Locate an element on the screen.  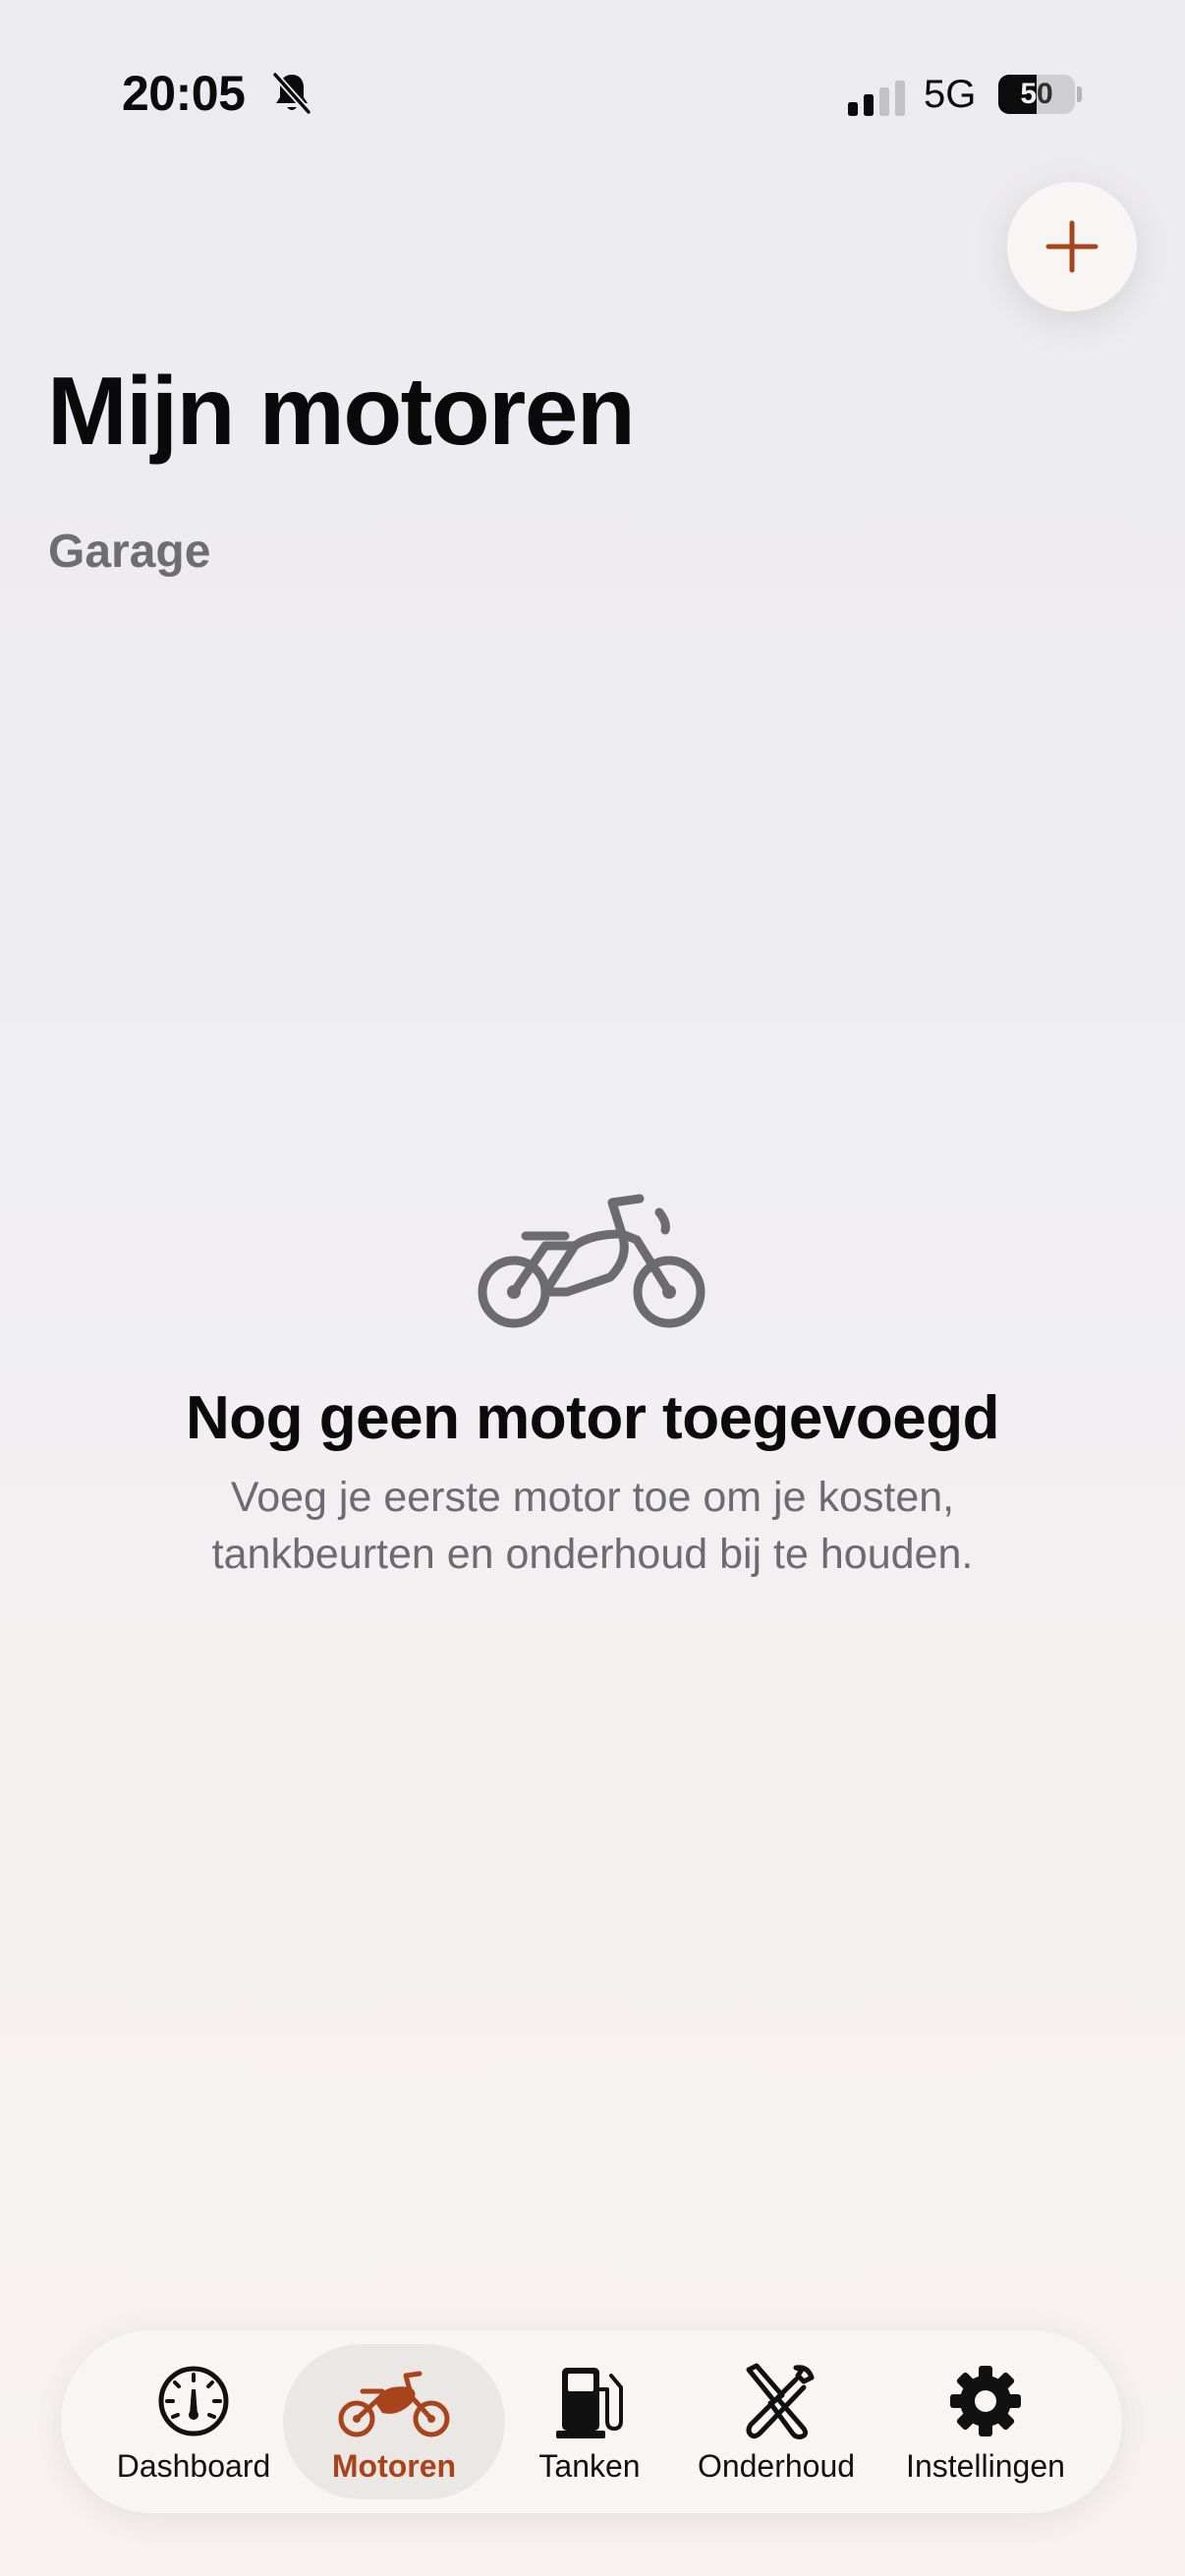
tab-motoren: Motoren is located at coordinates (394, 2421).